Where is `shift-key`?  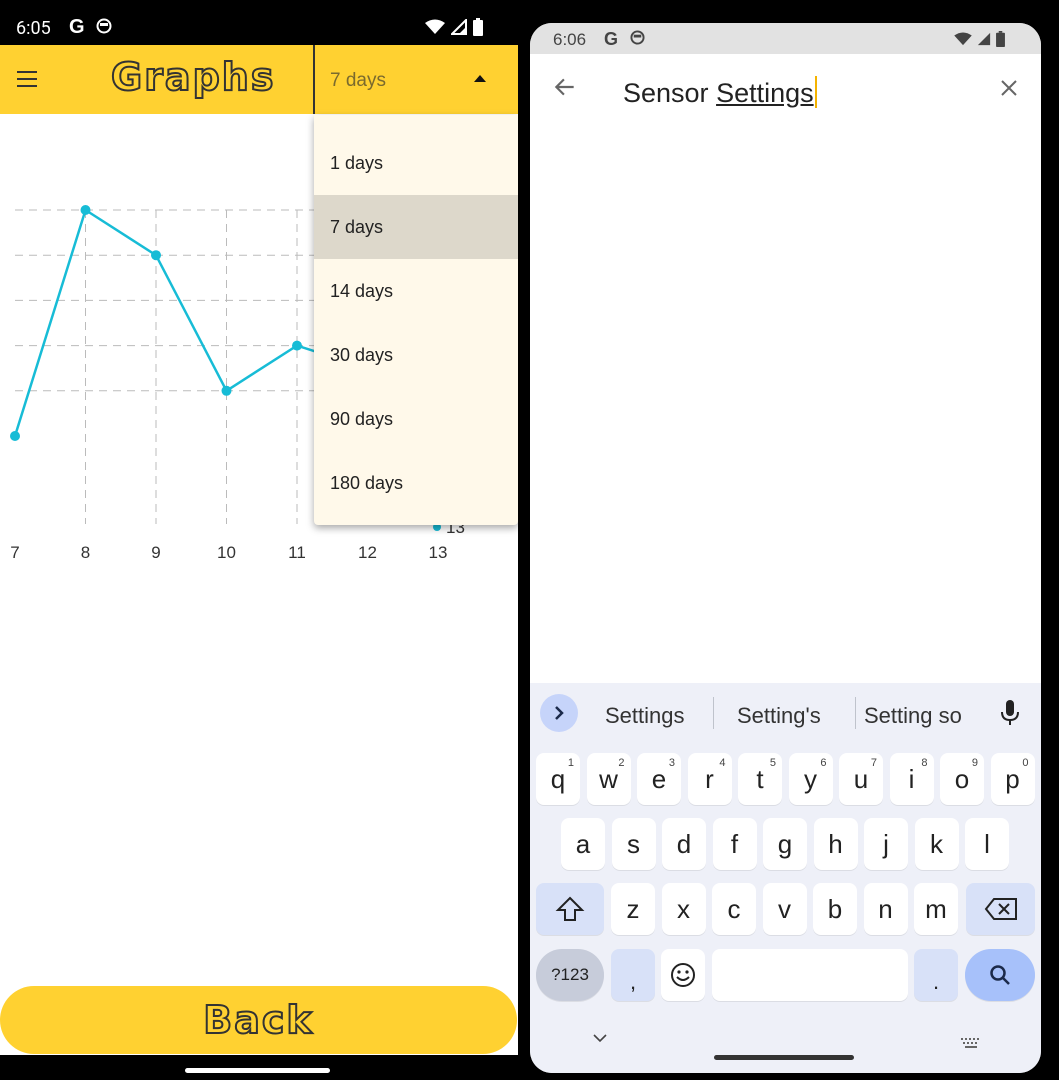 shift-key is located at coordinates (570, 909).